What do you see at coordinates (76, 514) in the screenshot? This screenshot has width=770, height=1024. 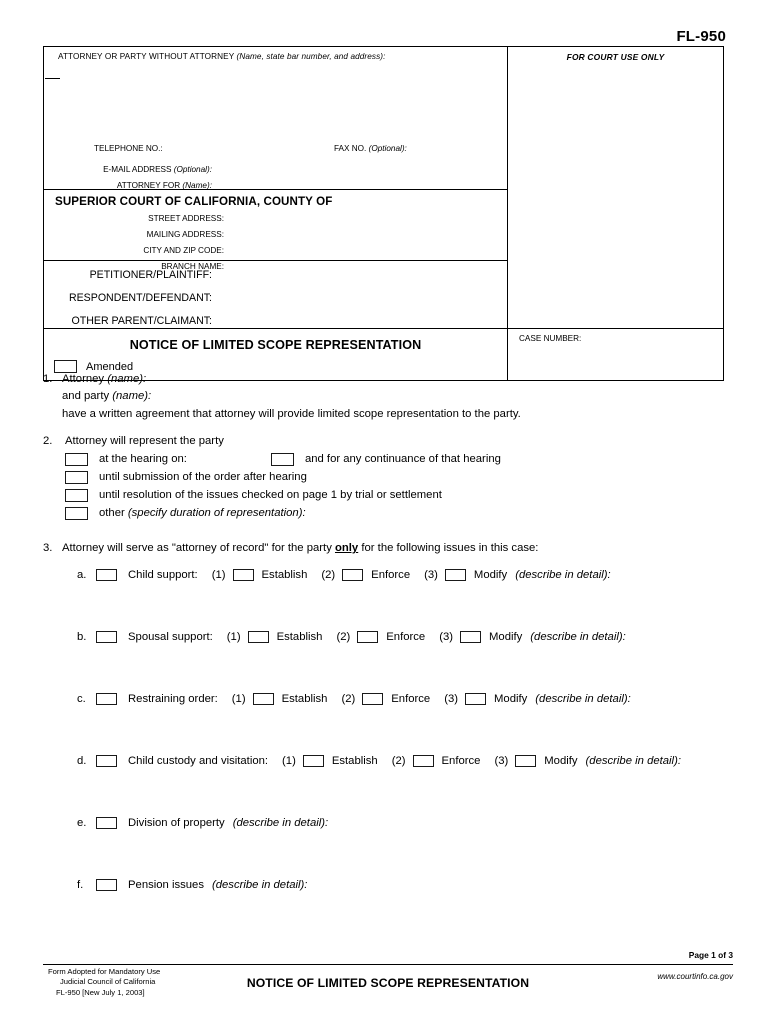 I see `other-duration-checkbox` at bounding box center [76, 514].